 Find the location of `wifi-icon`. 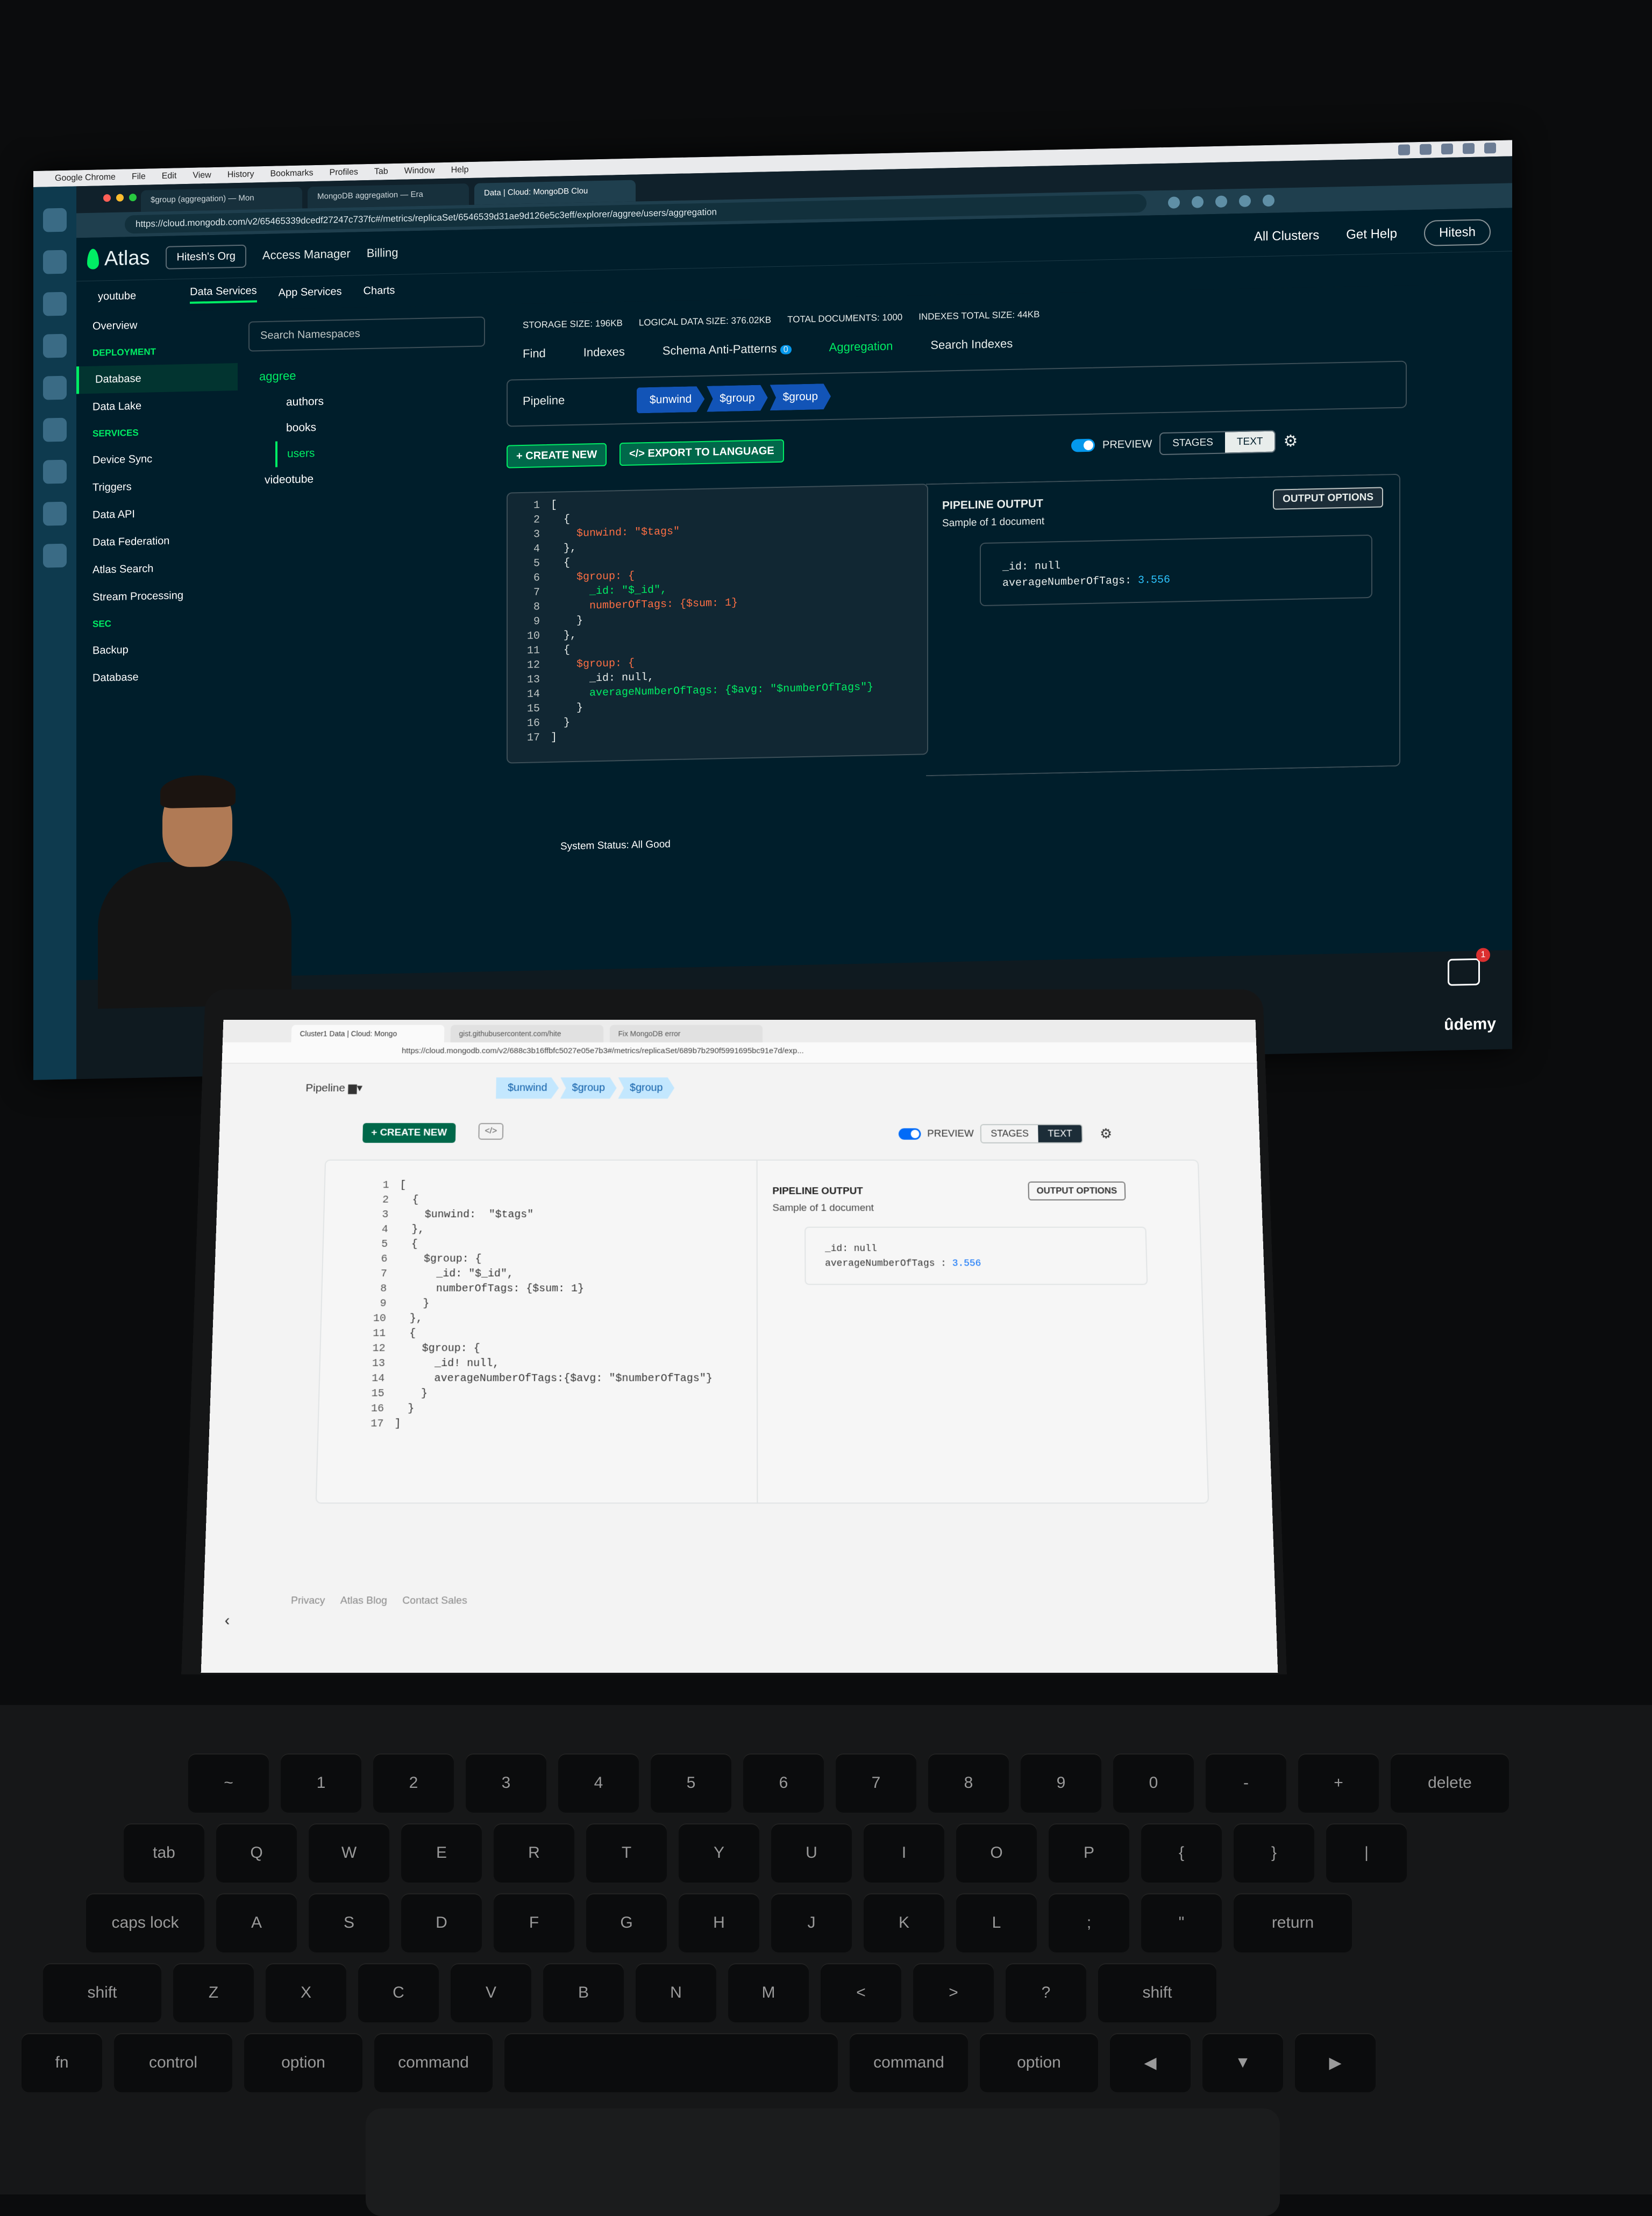

wifi-icon is located at coordinates (1469, 149).